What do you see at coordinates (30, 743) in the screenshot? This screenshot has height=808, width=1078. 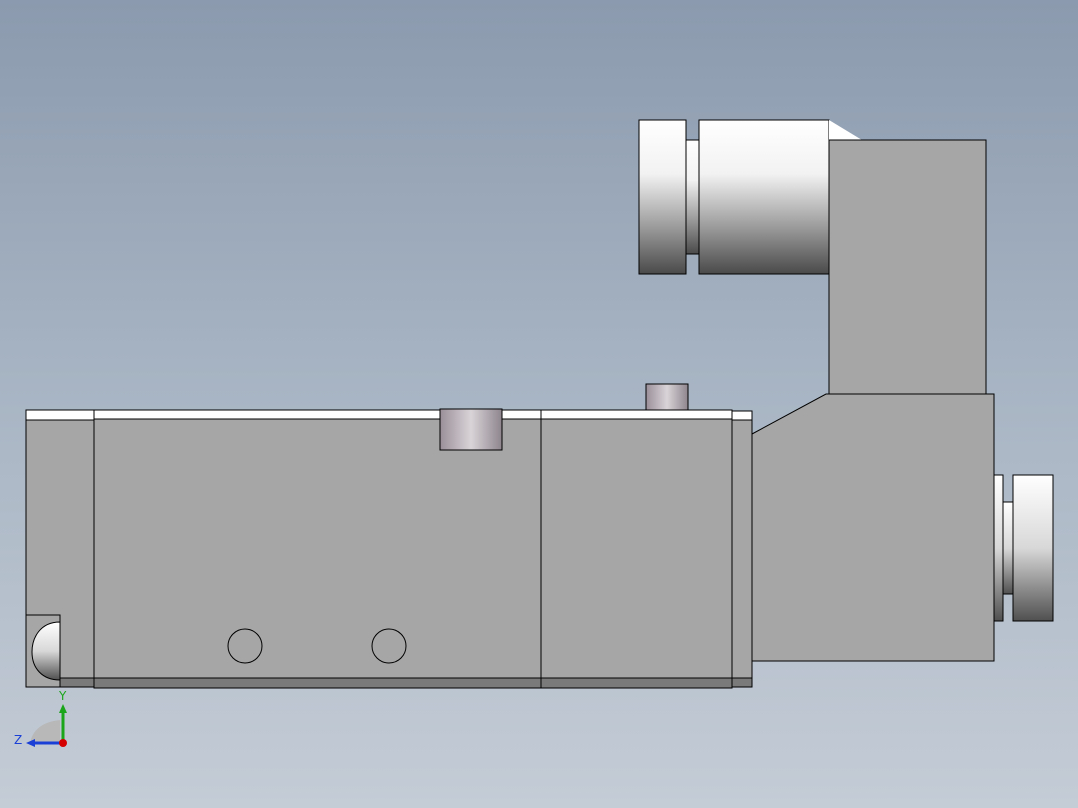 I see `z-axis-arrow` at bounding box center [30, 743].